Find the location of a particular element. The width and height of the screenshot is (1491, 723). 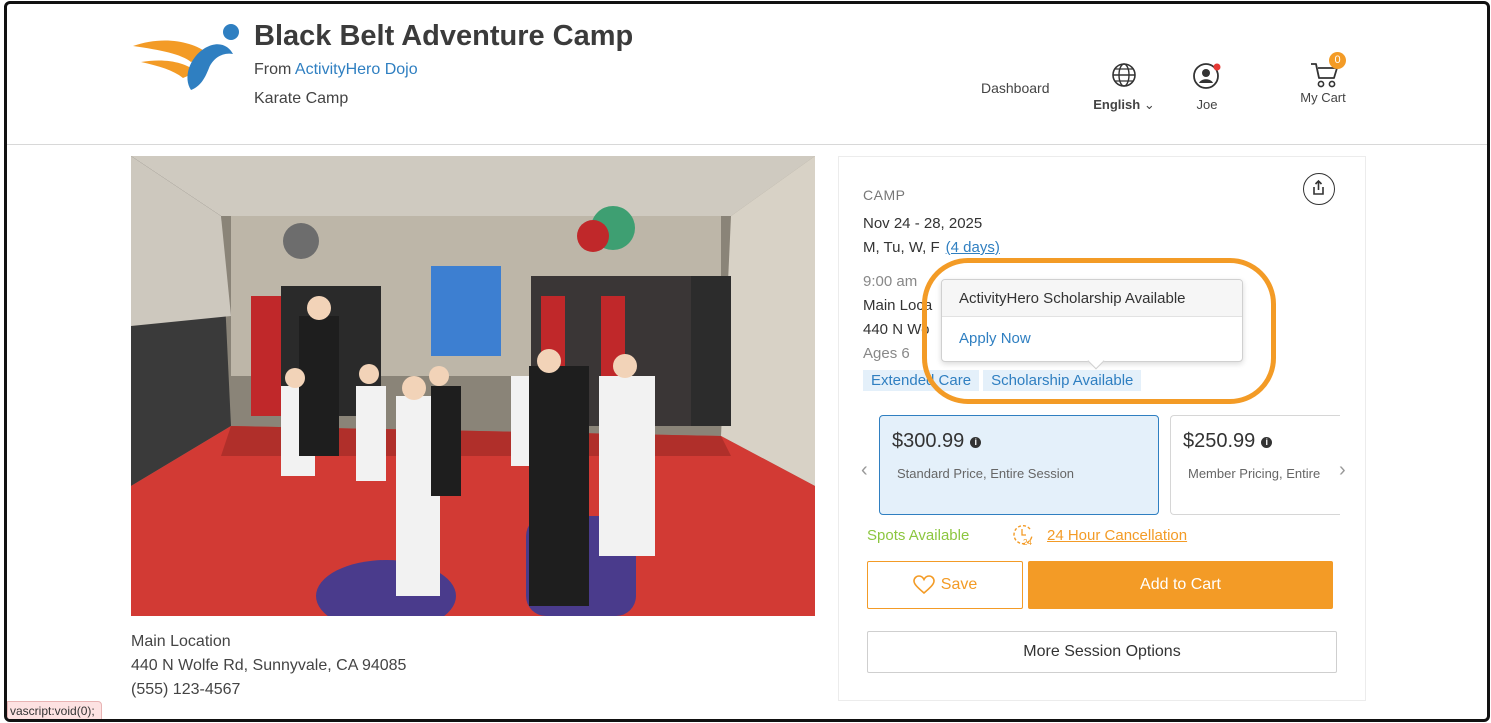

cart-label: My Cart is located at coordinates (1323, 97).